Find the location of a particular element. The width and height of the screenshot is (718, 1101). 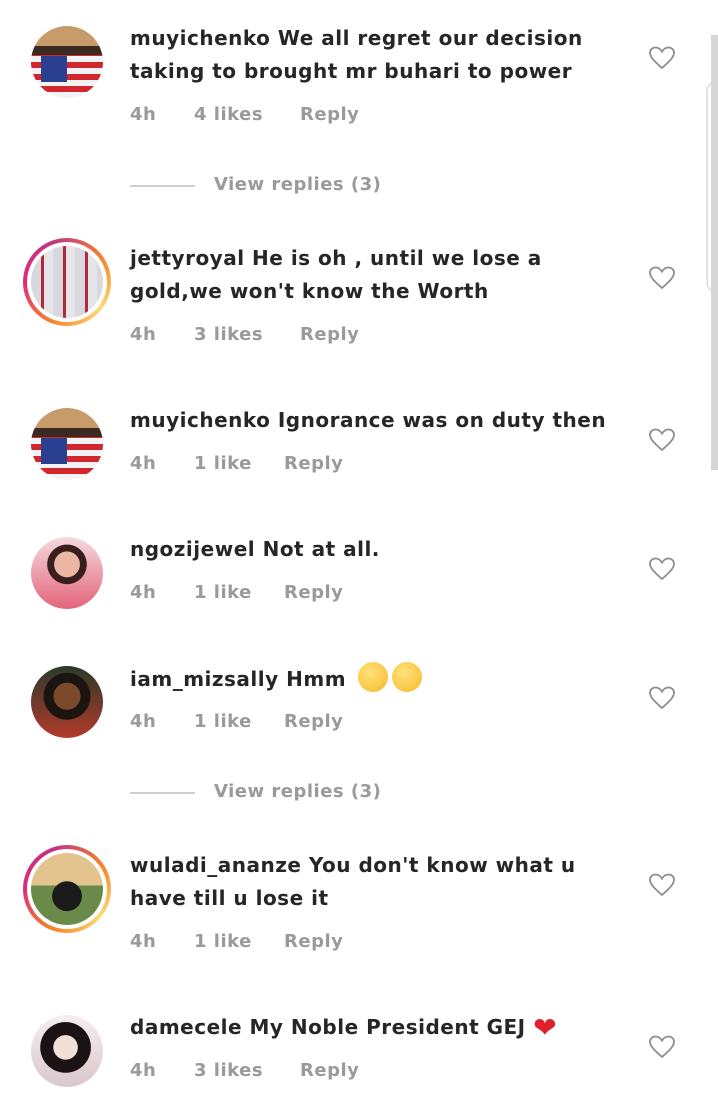

comment-text: ngozijewel Not at all. is located at coordinates (380, 549).